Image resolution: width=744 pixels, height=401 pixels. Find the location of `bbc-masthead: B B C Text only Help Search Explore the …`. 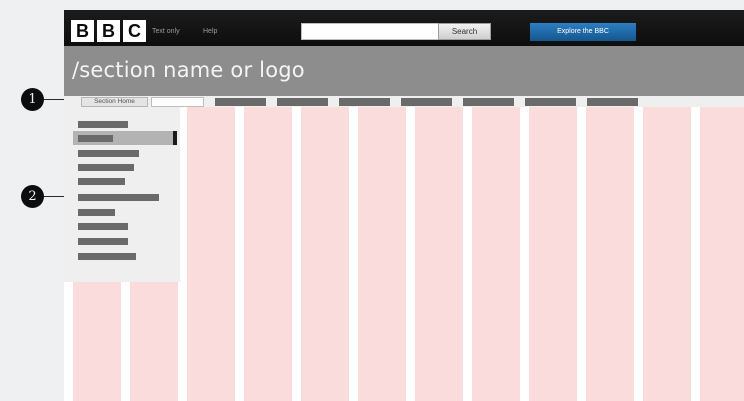

bbc-masthead: B B C Text only Help Search Explore the … is located at coordinates (404, 28).